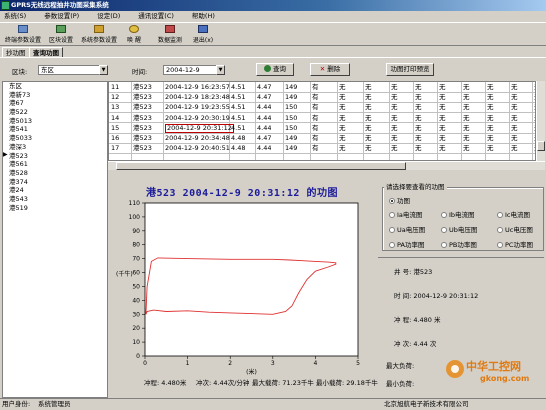 This screenshot has width=546, height=410. I want to click on info-stroke: 冲 程: 4.480 米, so click(417, 320).